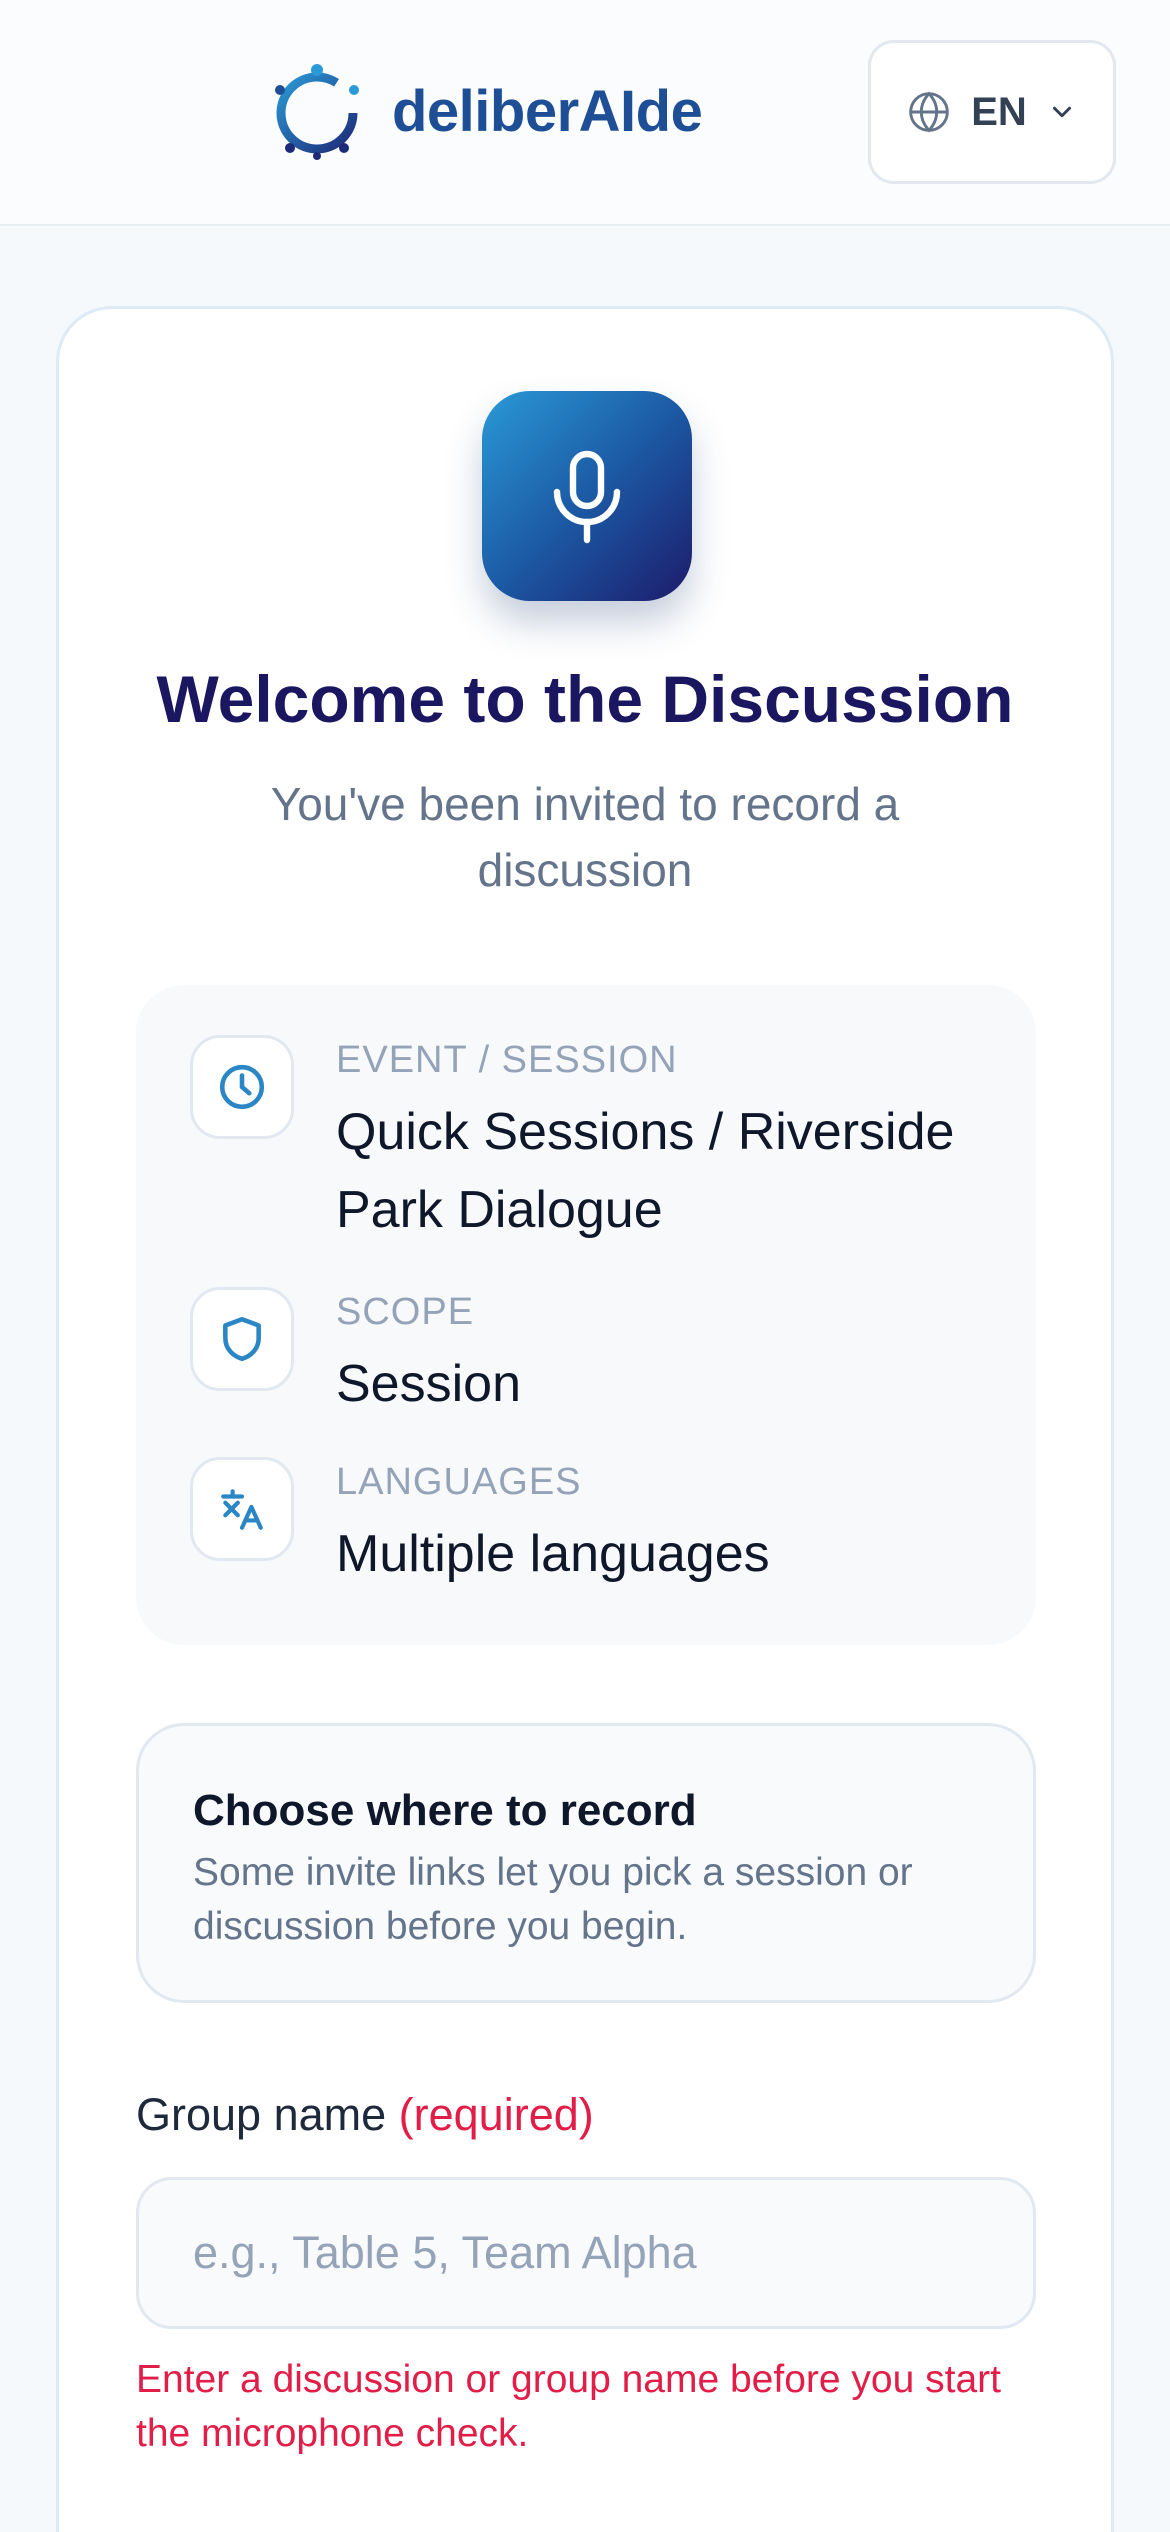 The width and height of the screenshot is (1170, 2532). What do you see at coordinates (645, 1171) in the screenshot?
I see `info-value: Quick Sessions / Riverside Park Dialogue` at bounding box center [645, 1171].